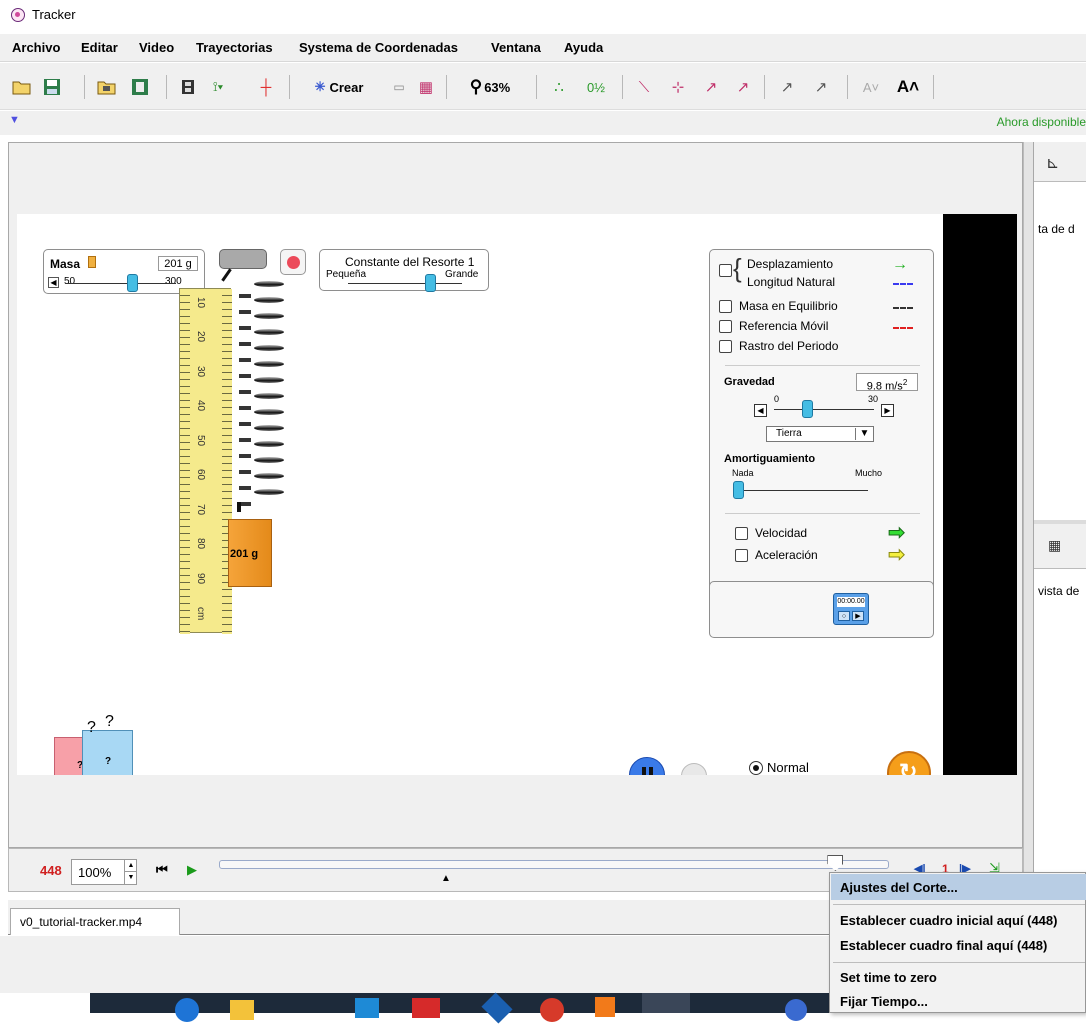 Image resolution: width=1086 pixels, height=1024 pixels. I want to click on gravity-slider-thumb, so click(807, 409).